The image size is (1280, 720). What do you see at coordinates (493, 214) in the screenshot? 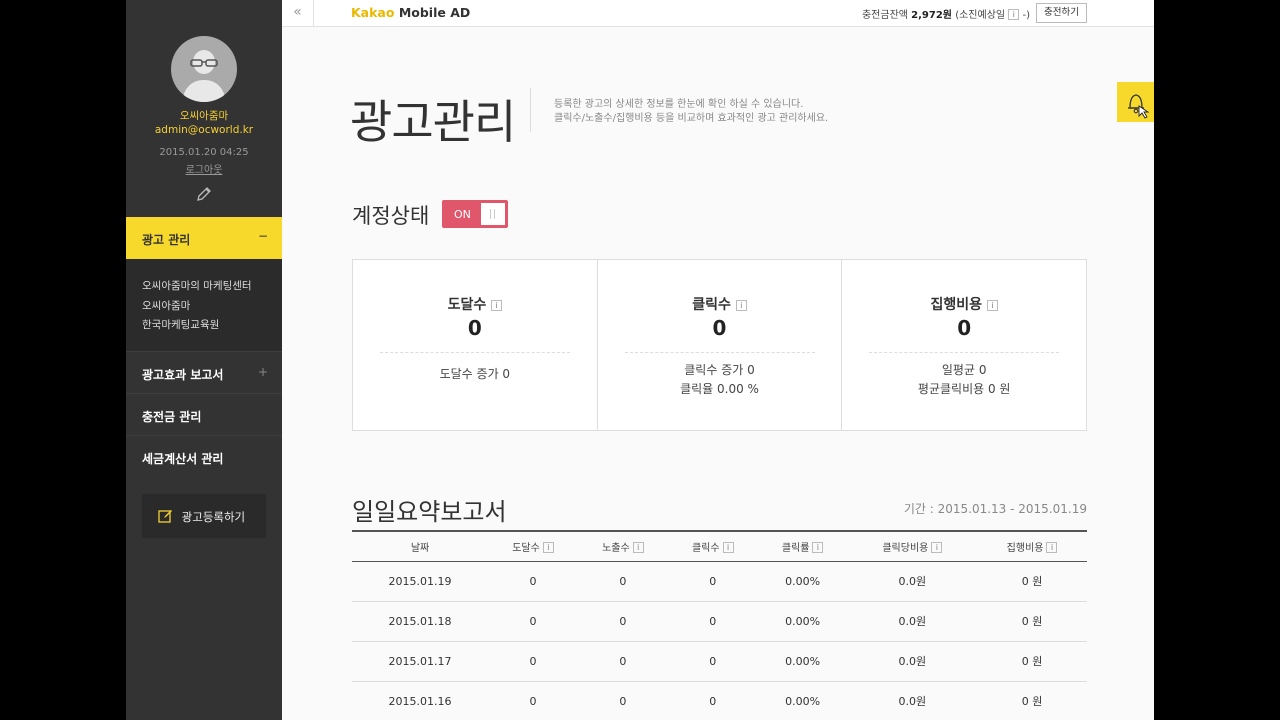
I see `toggle-knob` at bounding box center [493, 214].